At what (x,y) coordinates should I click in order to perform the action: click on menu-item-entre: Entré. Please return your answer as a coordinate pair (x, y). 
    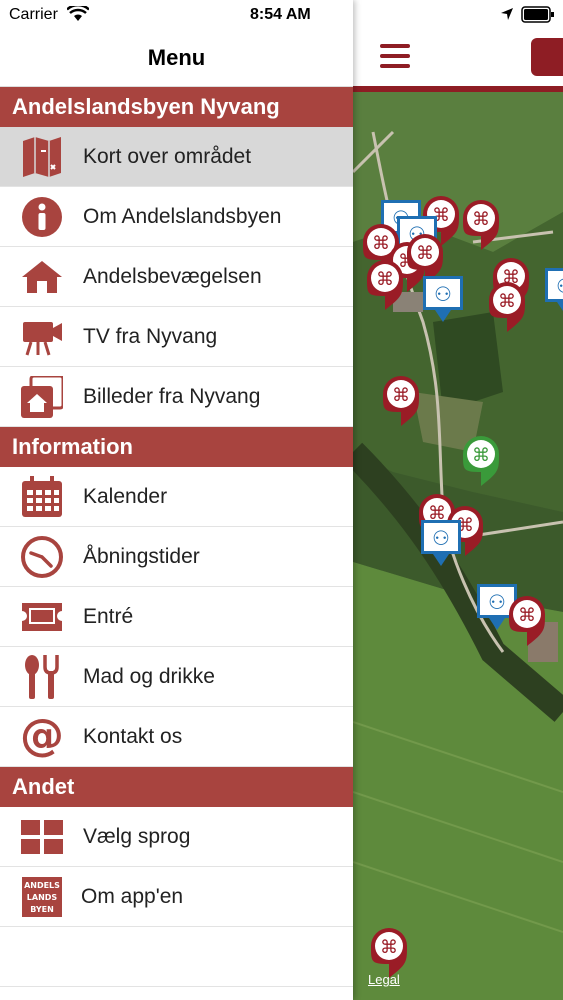
    Looking at the image, I should click on (176, 617).